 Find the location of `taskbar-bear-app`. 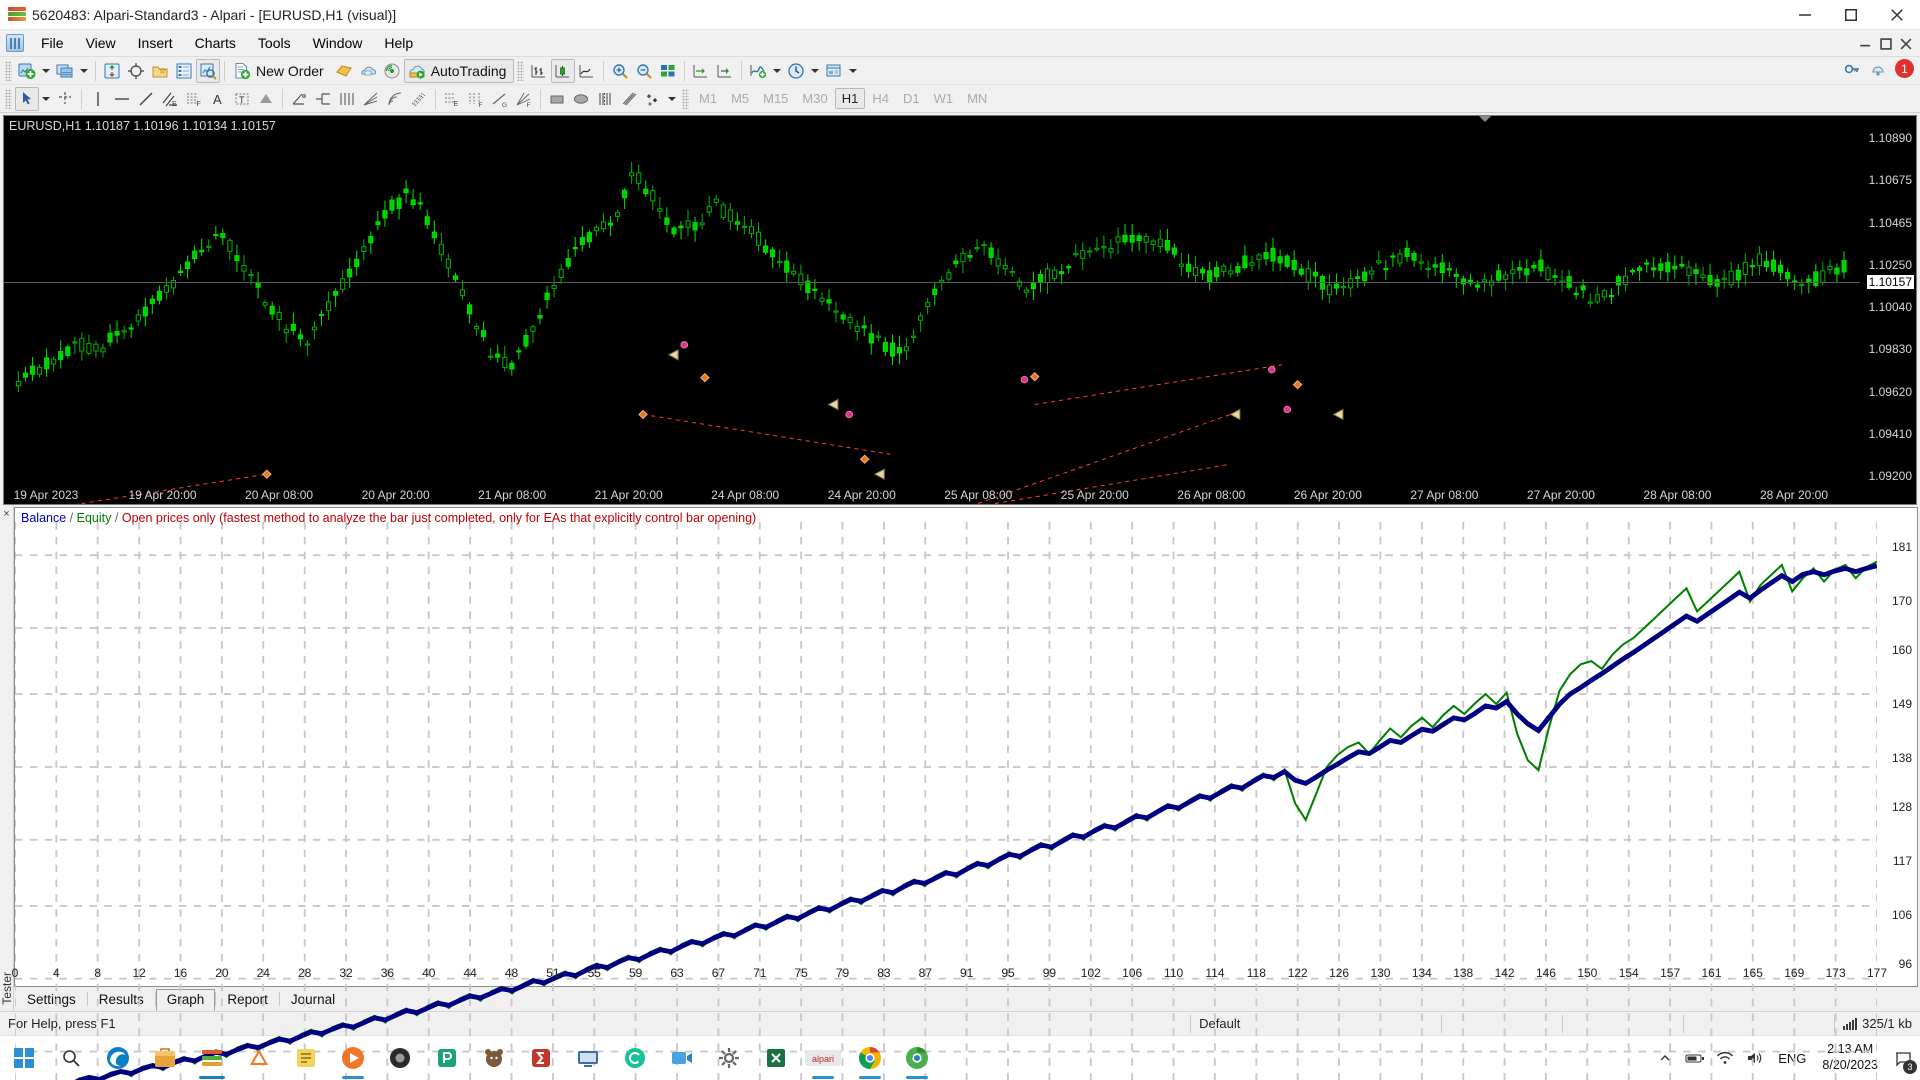

taskbar-bear-app is located at coordinates (493, 1058).